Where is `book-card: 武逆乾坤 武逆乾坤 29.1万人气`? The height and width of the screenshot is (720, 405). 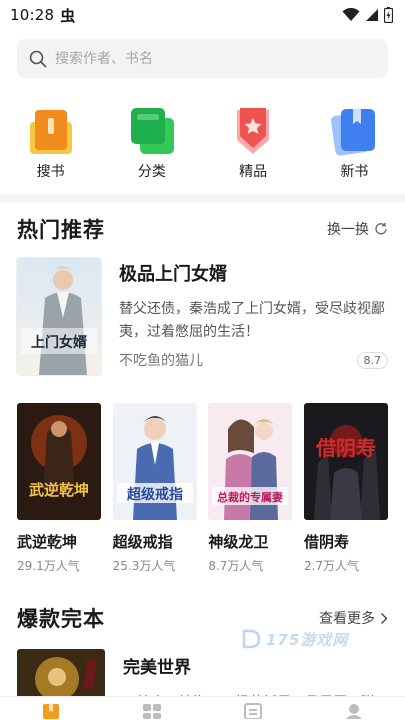 book-card: 武逆乾坤 武逆乾坤 29.1万人气 is located at coordinates (59, 490).